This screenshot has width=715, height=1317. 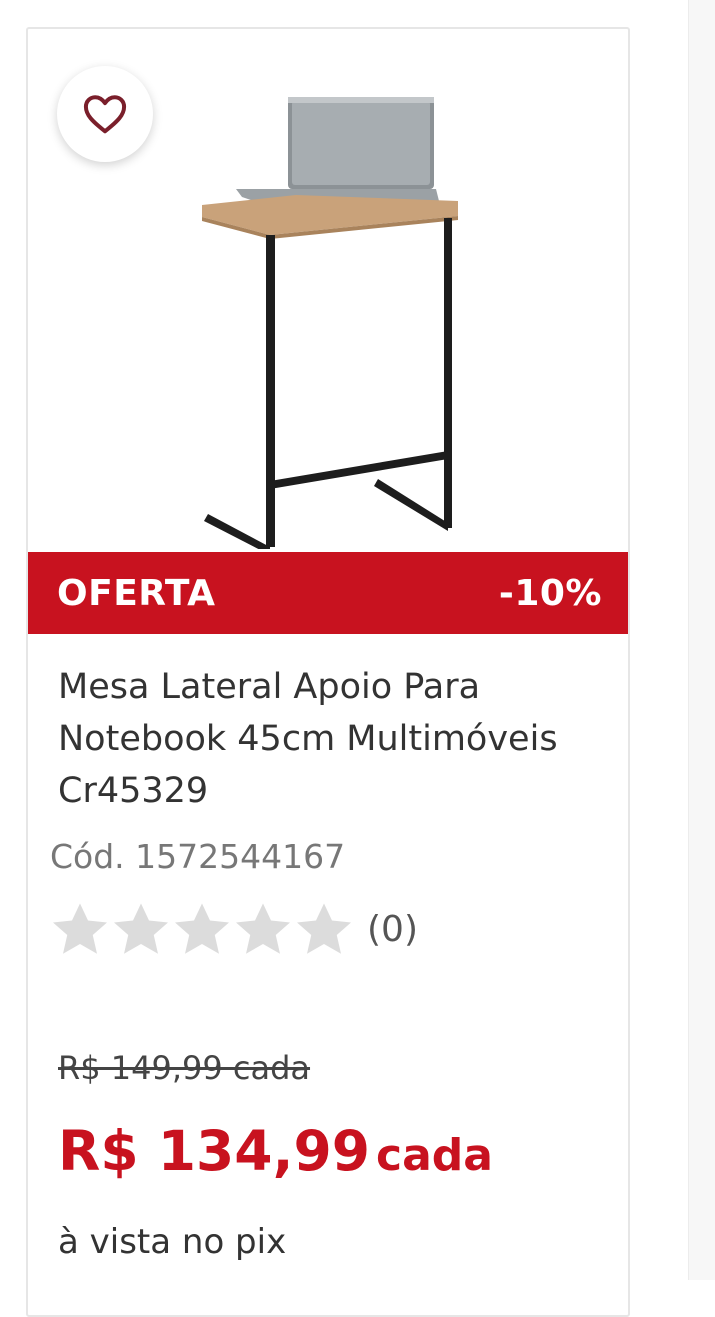 What do you see at coordinates (328, 593) in the screenshot?
I see `offer-banner: OFERTA -10%` at bounding box center [328, 593].